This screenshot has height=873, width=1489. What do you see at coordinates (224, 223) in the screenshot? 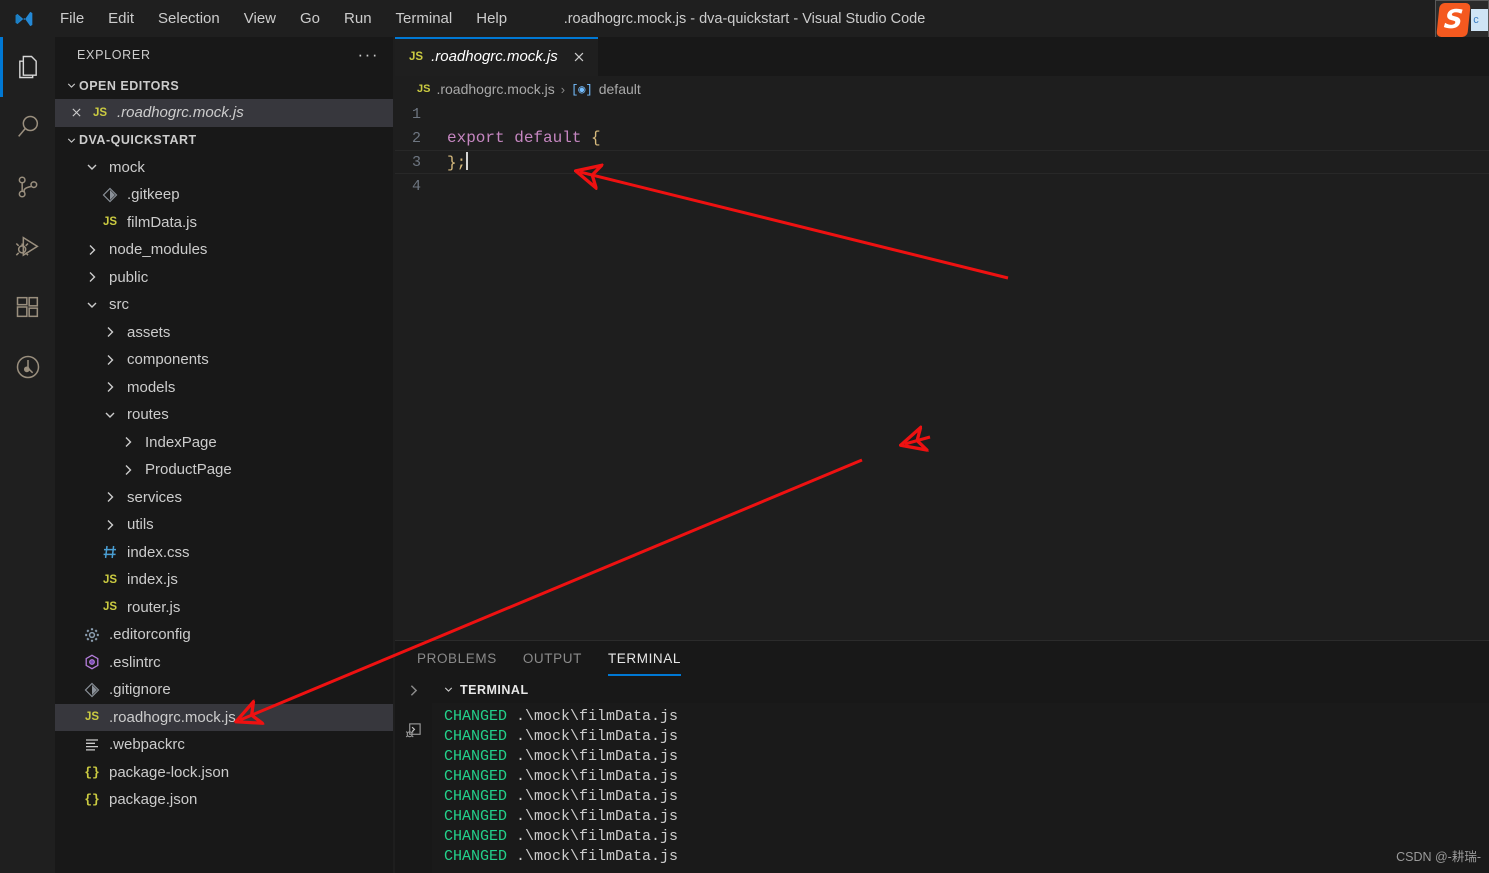
I see `tree-file-filmdata-js: JS filmData.js` at bounding box center [224, 223].